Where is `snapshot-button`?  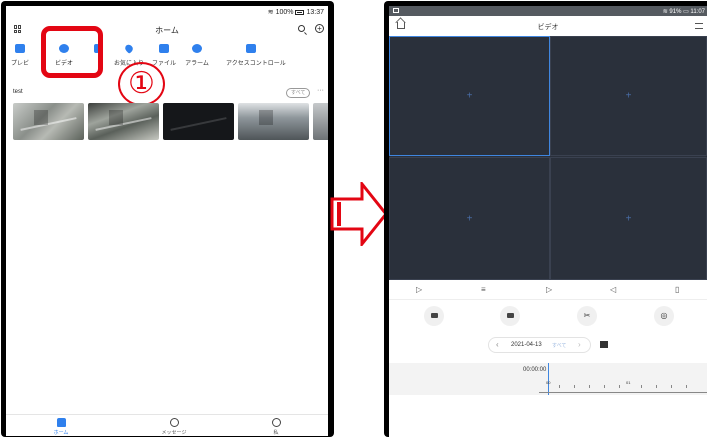 snapshot-button is located at coordinates (434, 316).